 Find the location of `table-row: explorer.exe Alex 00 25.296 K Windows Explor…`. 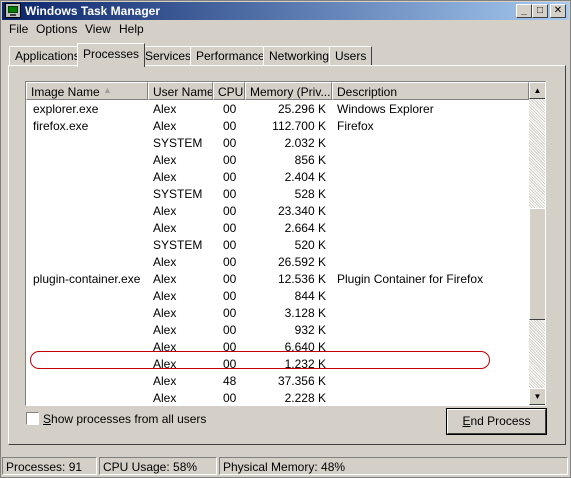

table-row: explorer.exe Alex 00 25.296 K Windows Explor… is located at coordinates (277, 108).